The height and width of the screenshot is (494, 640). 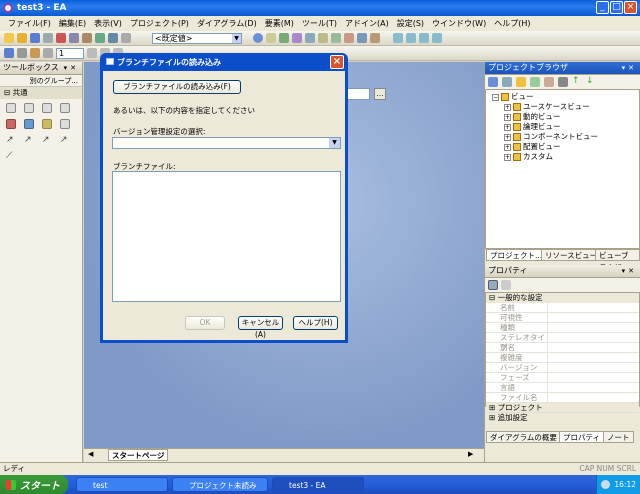 I want to click on pin-icon: ▾✕, so click(x=629, y=271).